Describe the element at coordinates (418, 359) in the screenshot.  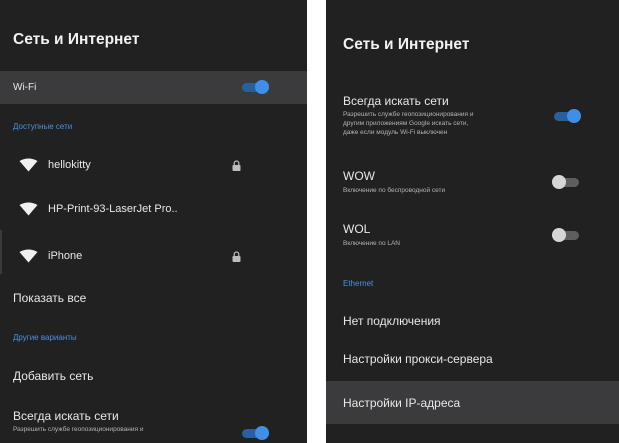
I see `proxy-settings-label: Настройки прокси-сервера` at that location.